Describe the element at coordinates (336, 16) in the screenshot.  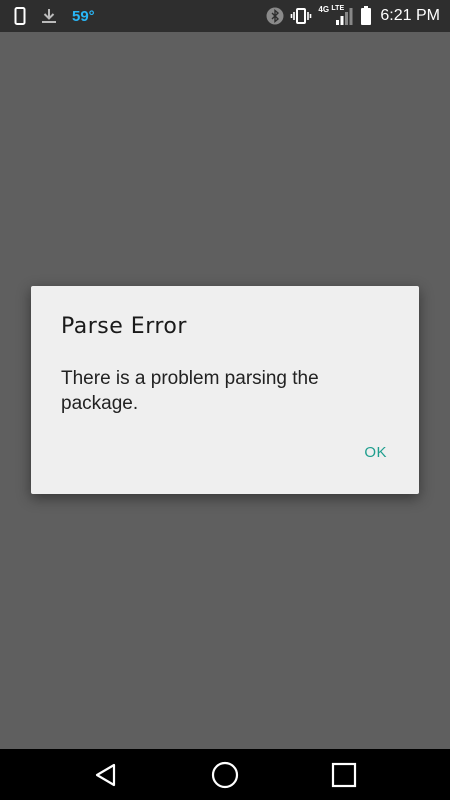
I see `4g-lte-signal-icon: 4G LTE` at that location.